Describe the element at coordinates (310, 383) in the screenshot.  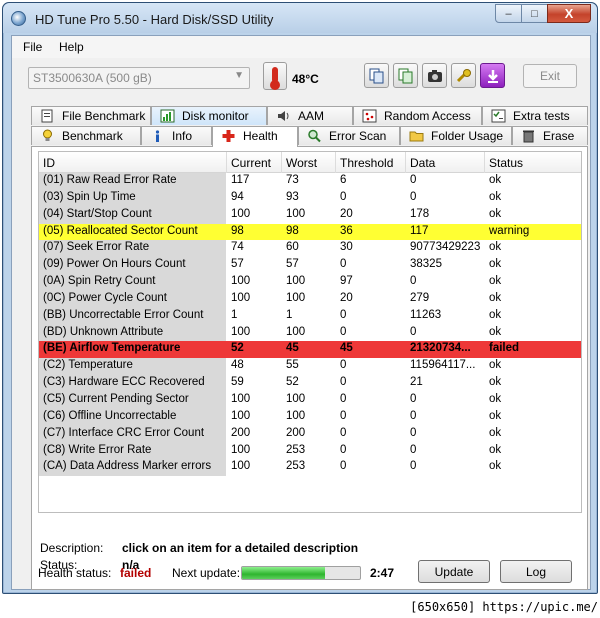
I see `table-row: (C3) Hardware ECC Recovered 59 52 0 21 ok` at that location.